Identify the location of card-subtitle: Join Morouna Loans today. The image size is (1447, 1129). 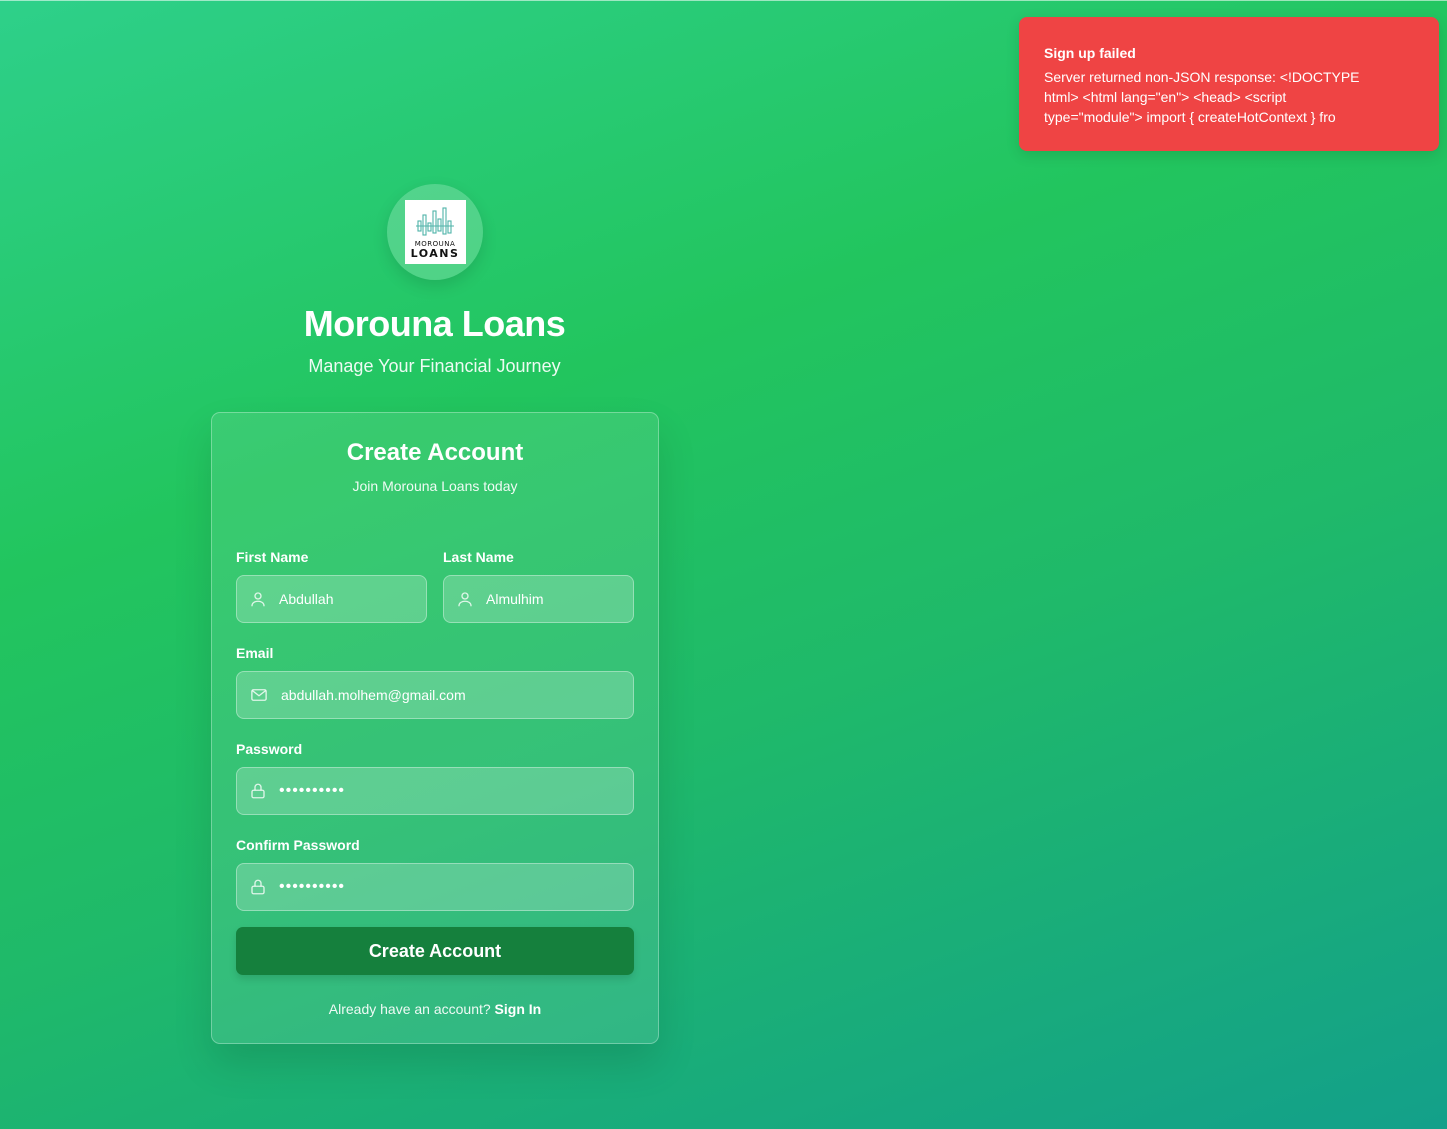
(435, 486).